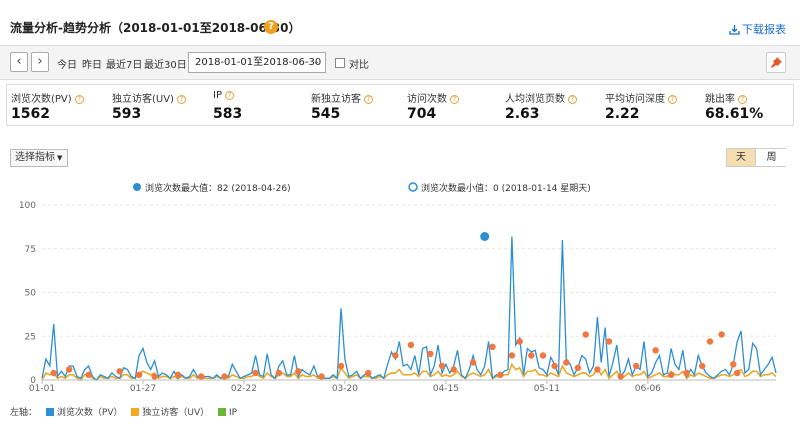  What do you see at coordinates (92, 63) in the screenshot?
I see `quick-range-yesterday: 昨日` at bounding box center [92, 63].